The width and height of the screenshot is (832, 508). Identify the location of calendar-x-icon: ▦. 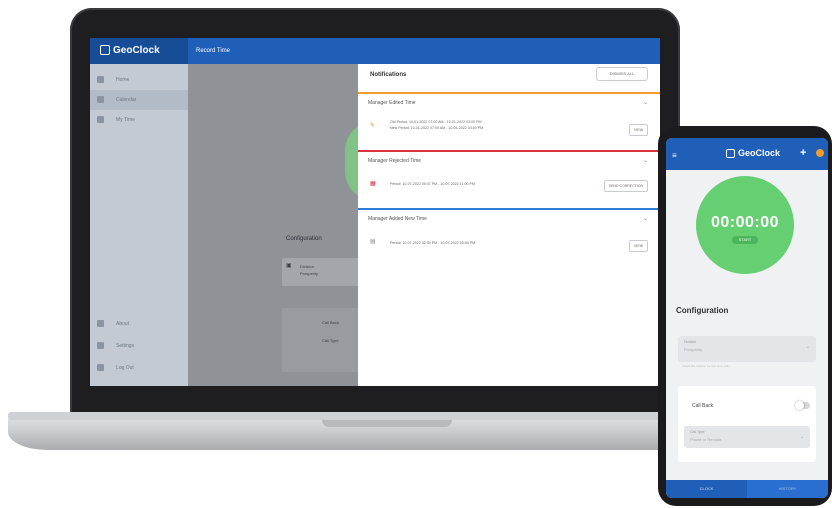
(373, 184).